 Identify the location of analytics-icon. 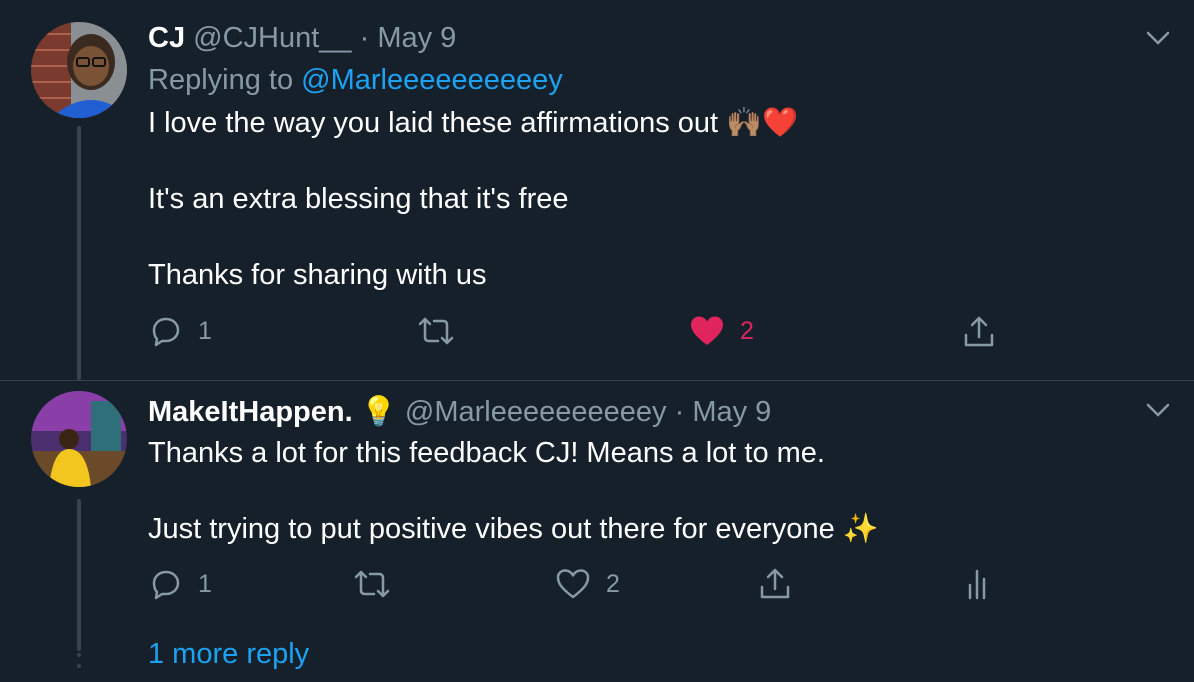
(977, 584).